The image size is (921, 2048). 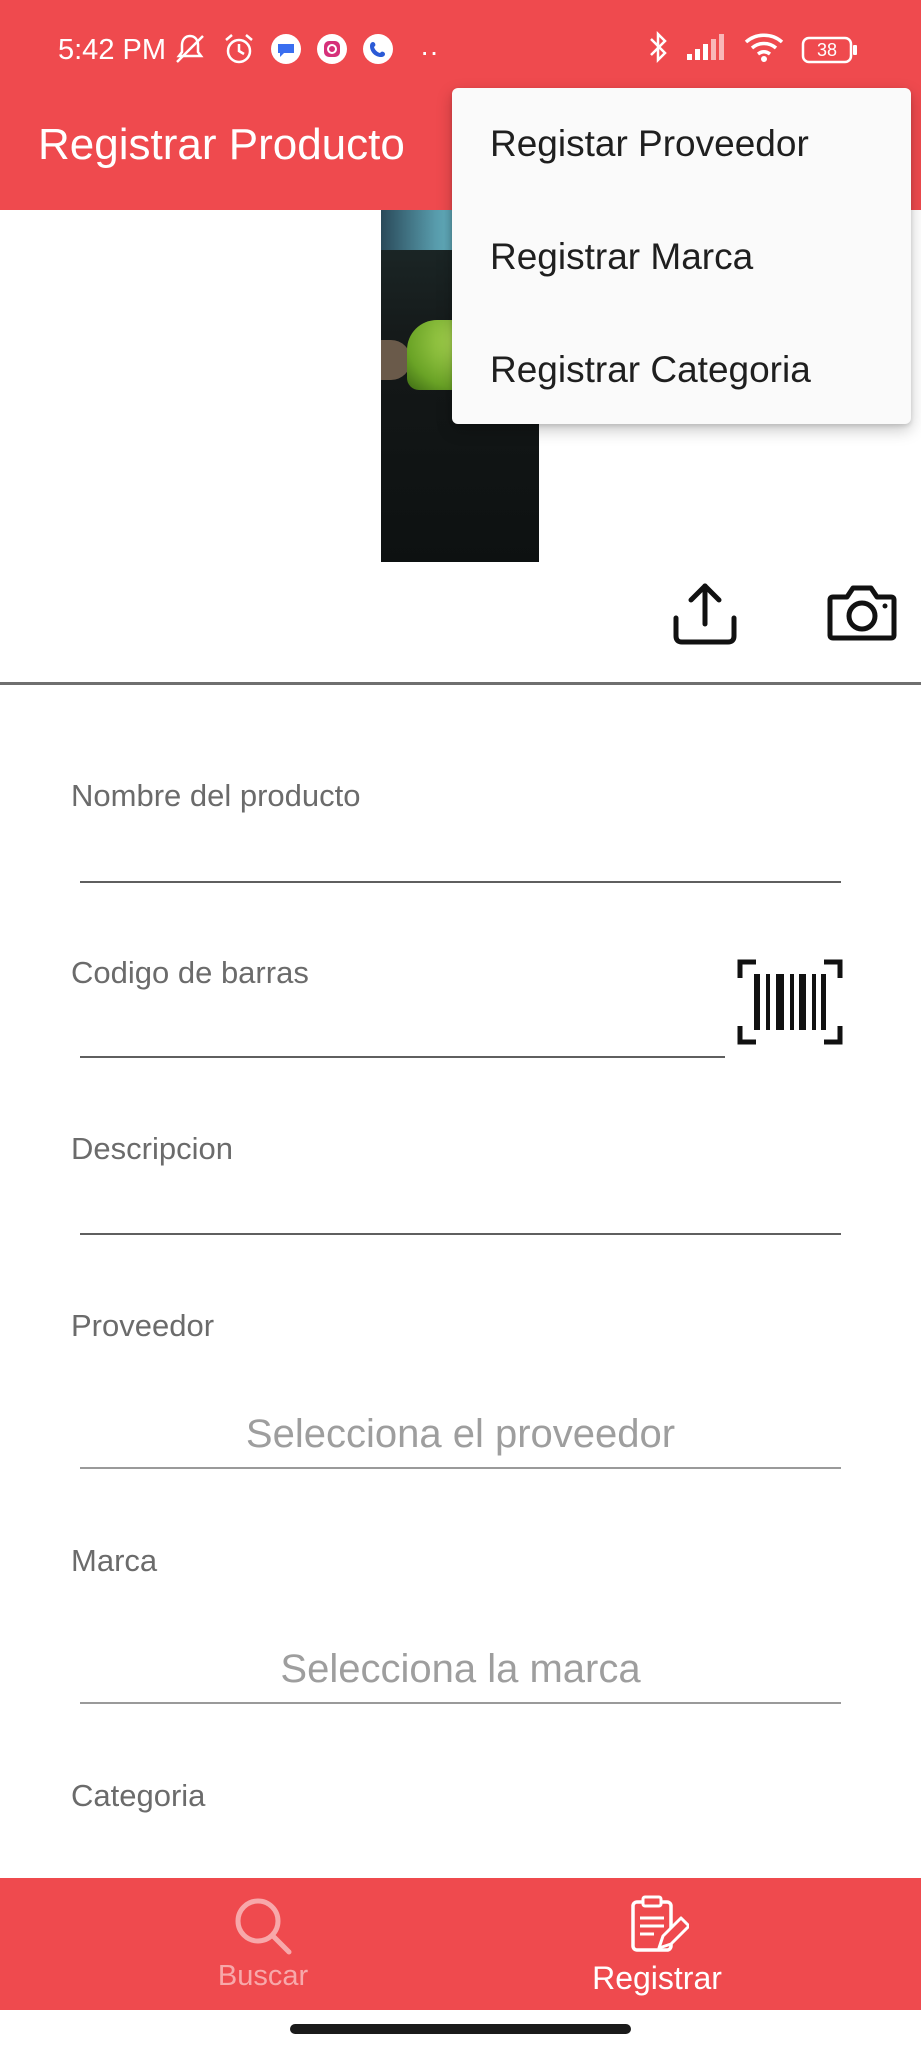 What do you see at coordinates (190, 972) in the screenshot?
I see `codigo-label: Codigo de barras` at bounding box center [190, 972].